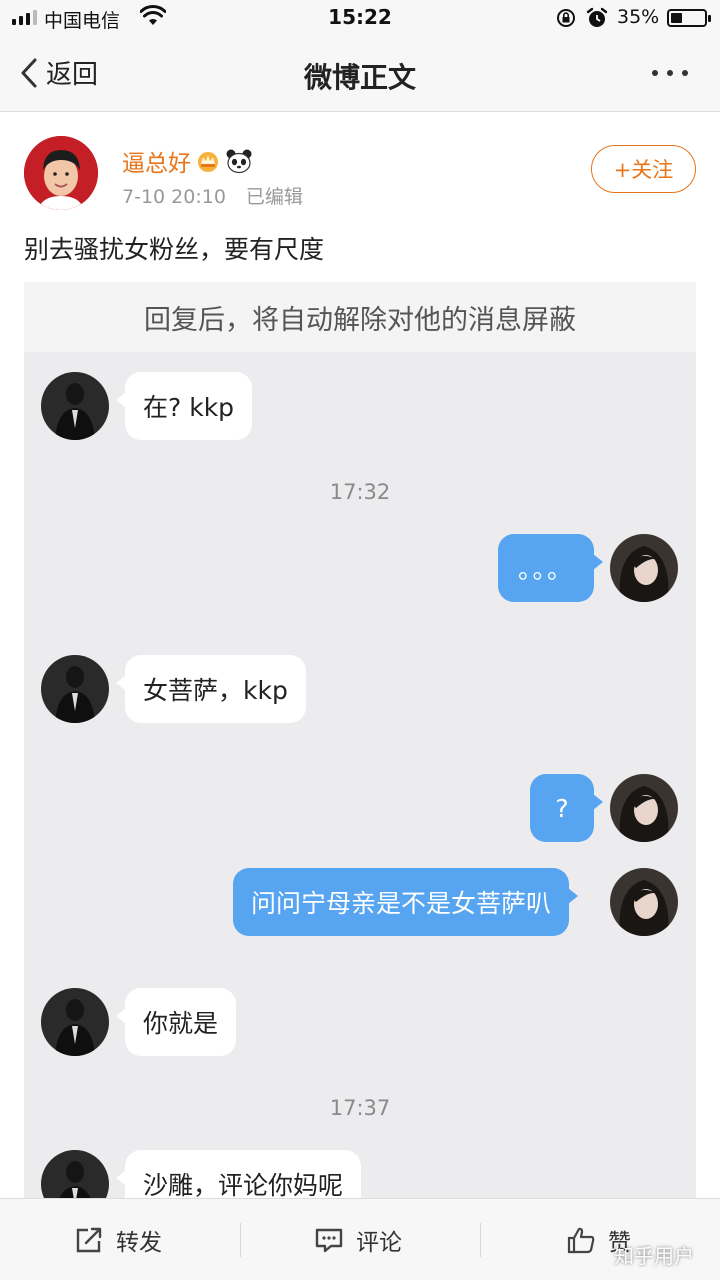 This screenshot has height=1281, width=720. I want to click on page-title: 微博正文, so click(359, 77).